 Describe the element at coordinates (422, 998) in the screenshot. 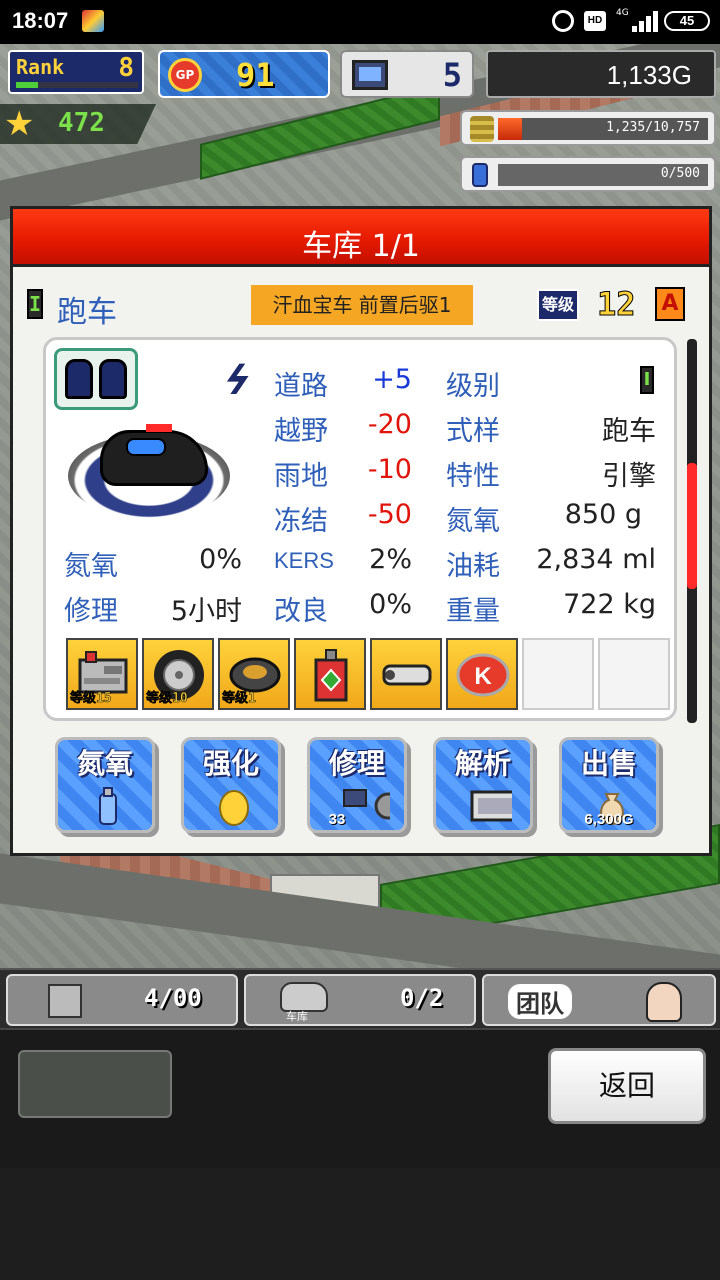

I see `garage-value: 0/2` at that location.